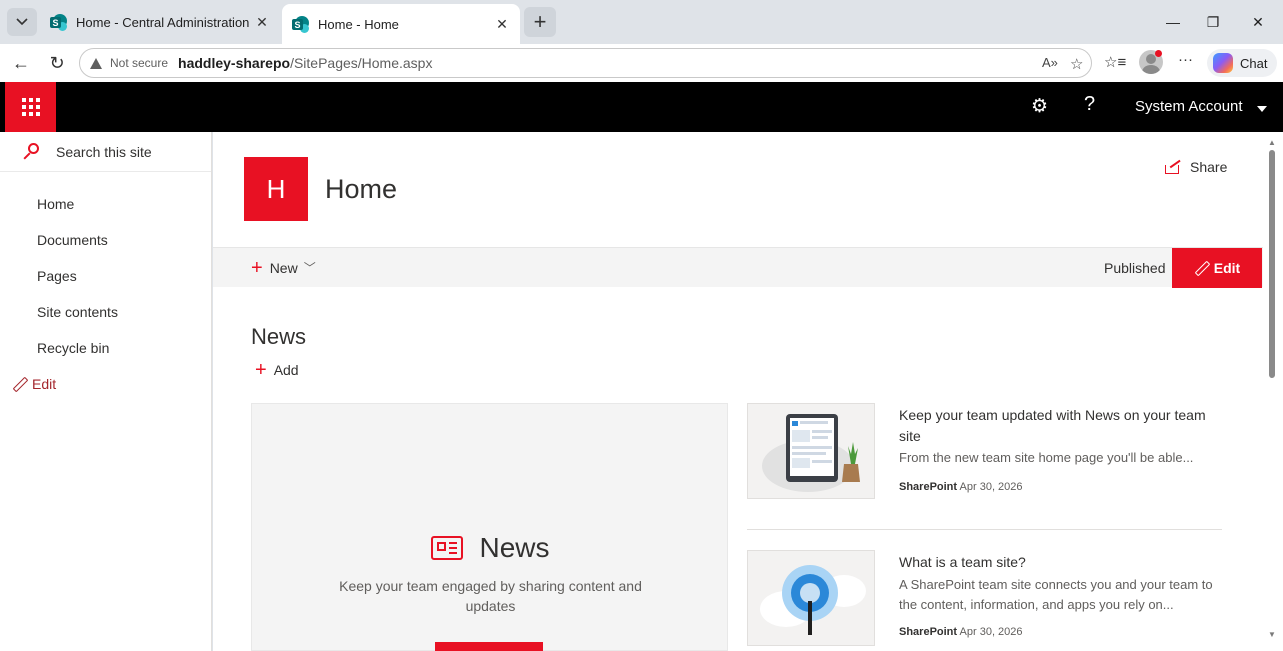 The image size is (1283, 651). I want to click on news-item-title: What is a team site?, so click(1060, 562).